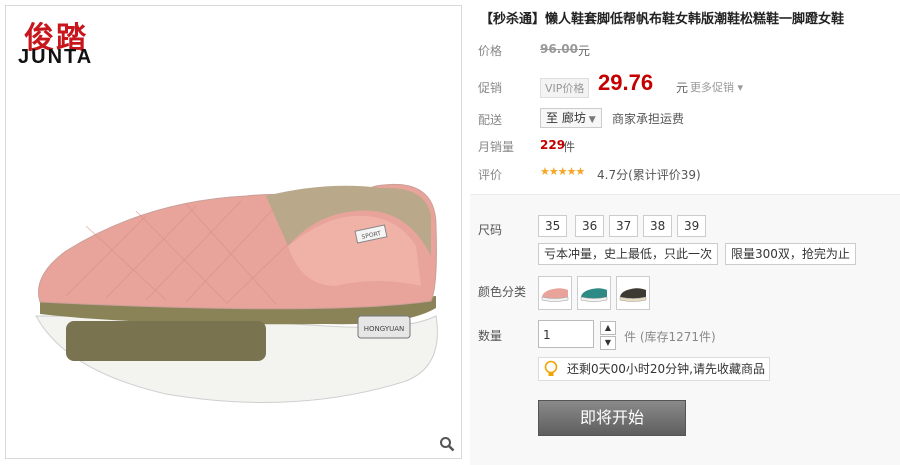 Image resolution: width=900 pixels, height=465 pixels. I want to click on rating-label: 评价, so click(490, 175).